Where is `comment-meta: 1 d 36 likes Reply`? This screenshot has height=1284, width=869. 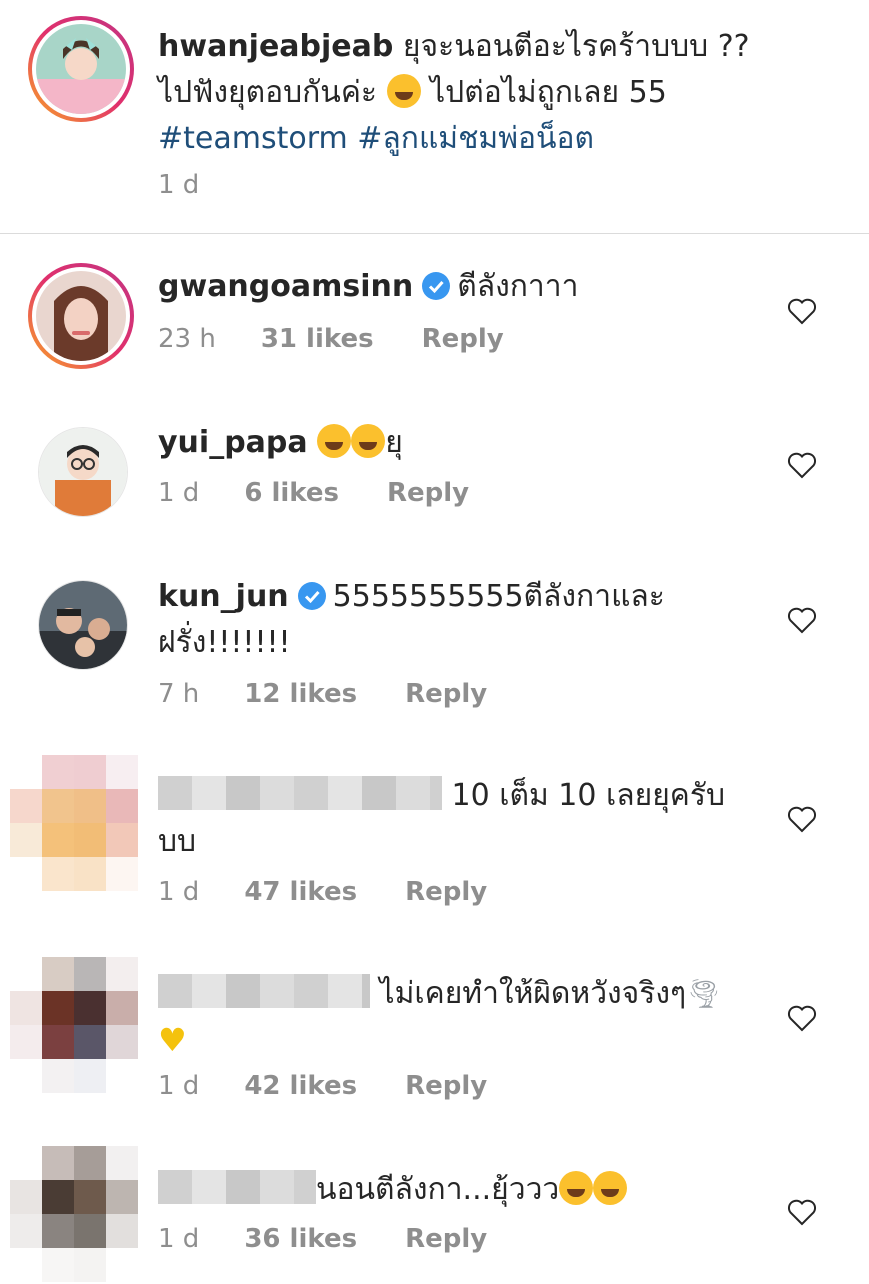 comment-meta: 1 d 36 likes Reply is located at coordinates (322, 1239).